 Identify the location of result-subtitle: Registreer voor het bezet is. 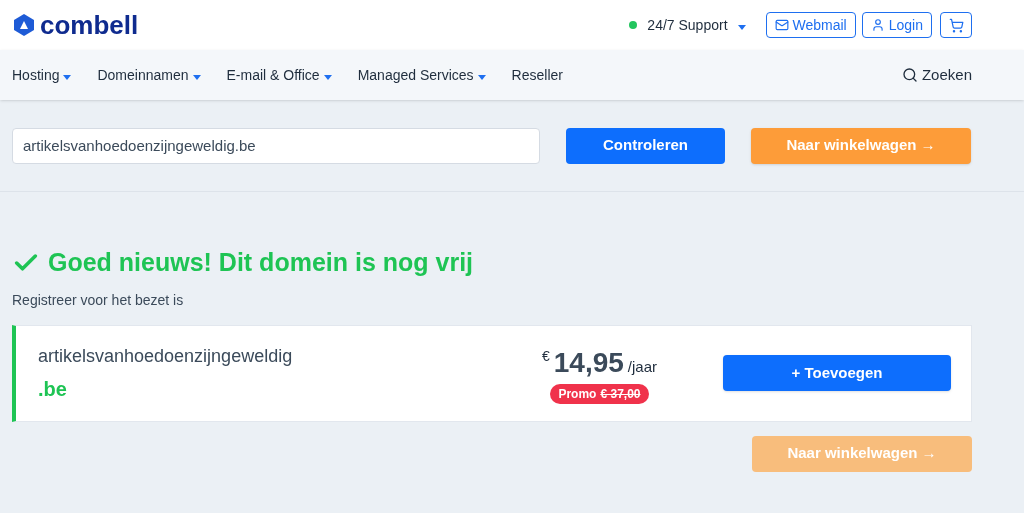
(98, 300).